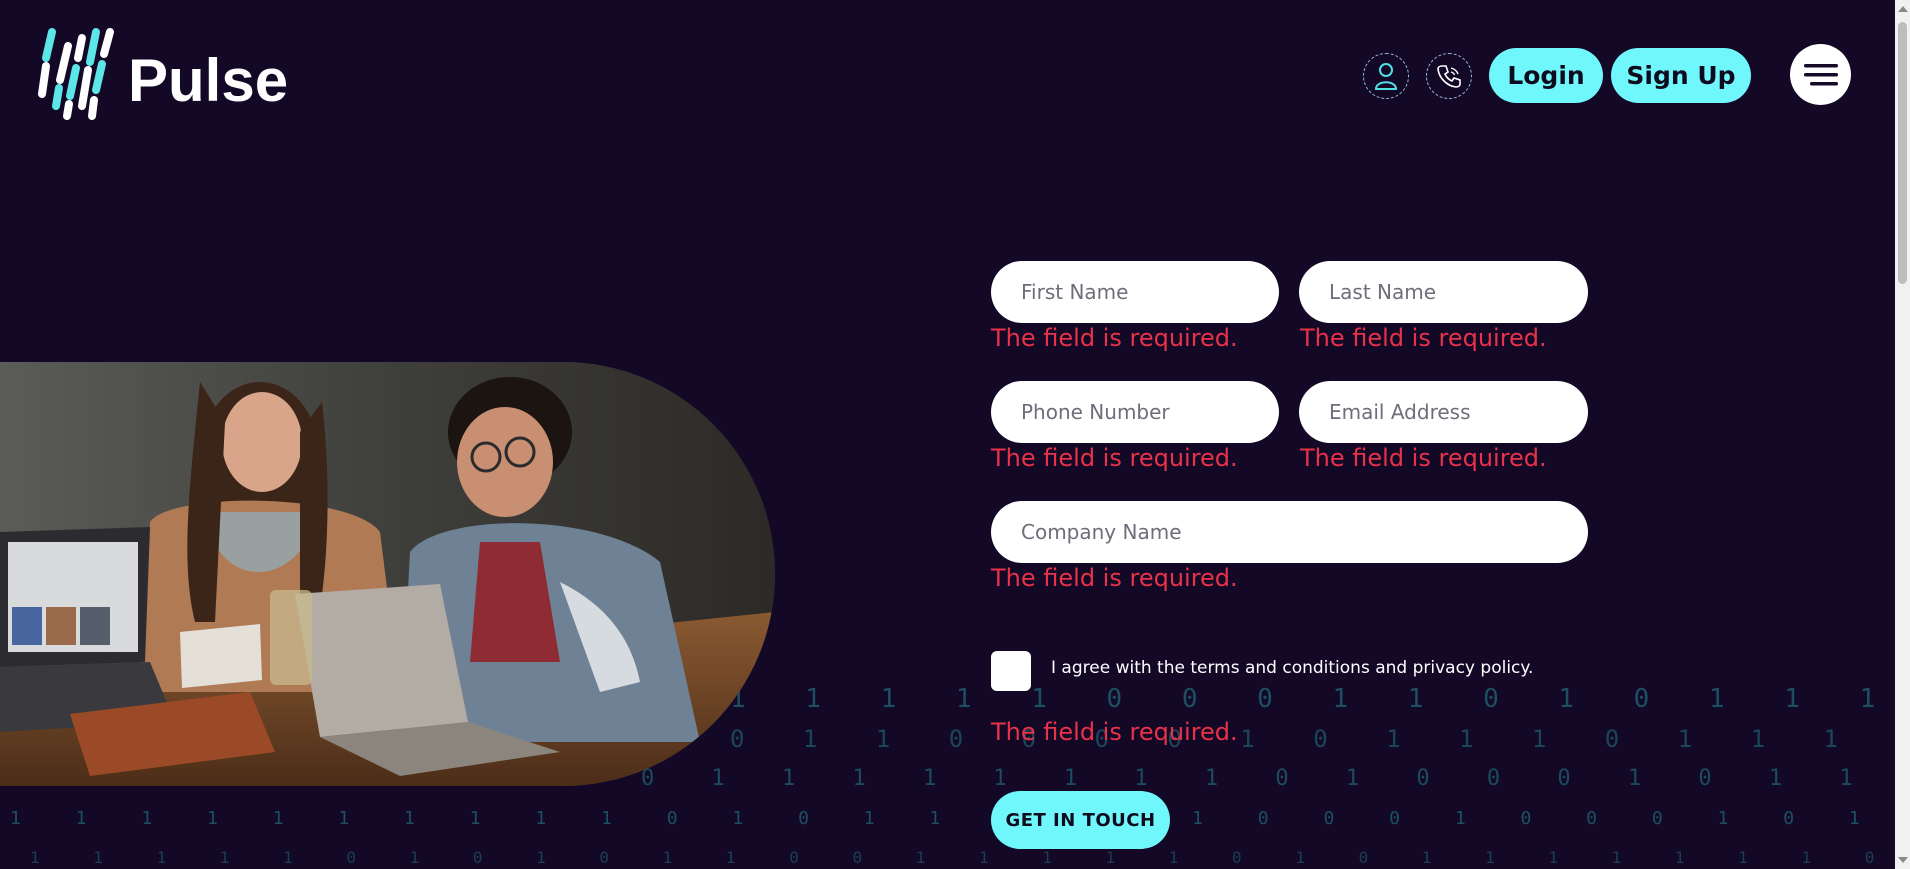 The width and height of the screenshot is (1910, 869). I want to click on signup-button: Sign Up, so click(1681, 75).